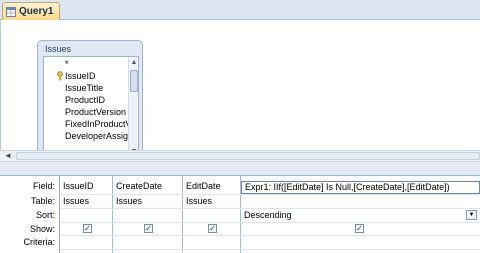 The image size is (480, 253). What do you see at coordinates (353, 215) in the screenshot?
I see `sort-dropdown: Descending` at bounding box center [353, 215].